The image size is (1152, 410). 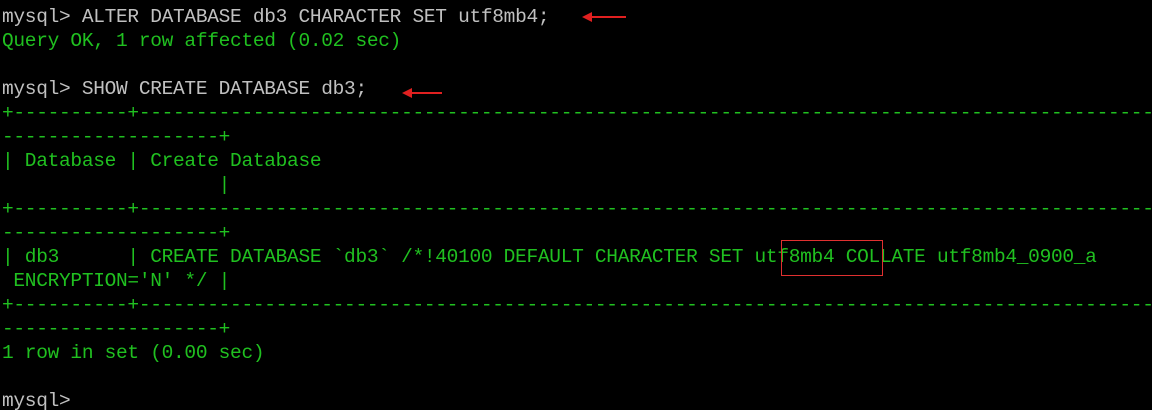 I want to click on command-show-create-database: mysql> SHOW CREATE DATABASE db3;, so click(x=184, y=89).